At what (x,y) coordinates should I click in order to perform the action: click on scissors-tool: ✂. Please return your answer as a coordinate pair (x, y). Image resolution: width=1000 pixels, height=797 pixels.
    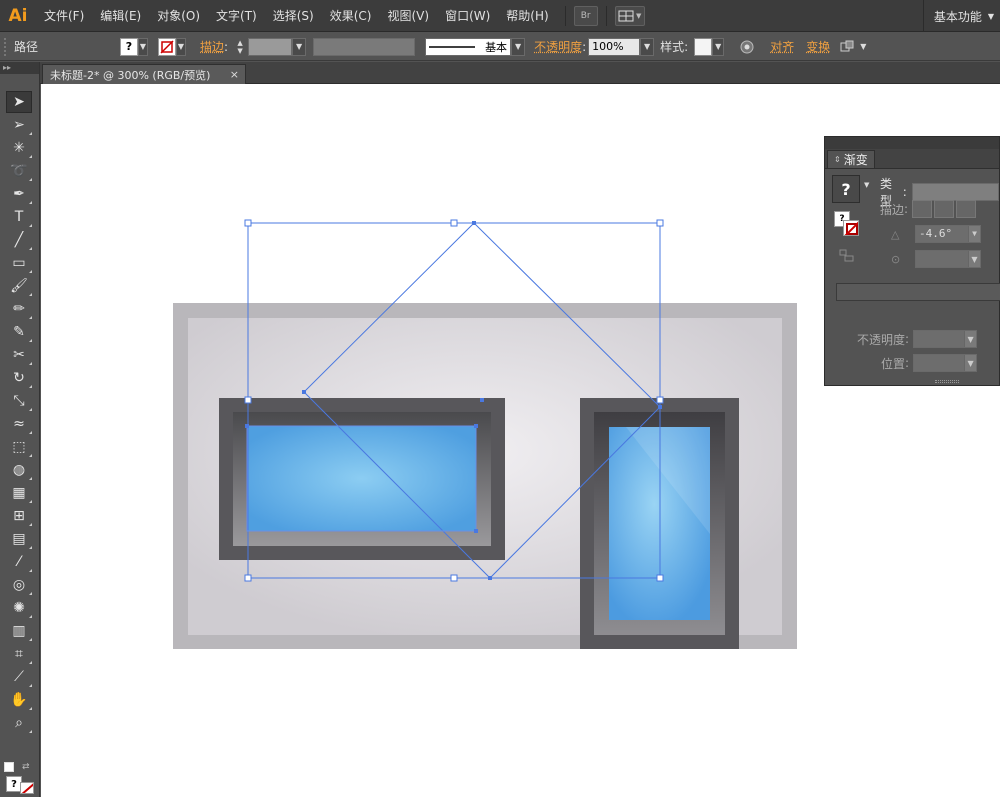
    Looking at the image, I should click on (19, 355).